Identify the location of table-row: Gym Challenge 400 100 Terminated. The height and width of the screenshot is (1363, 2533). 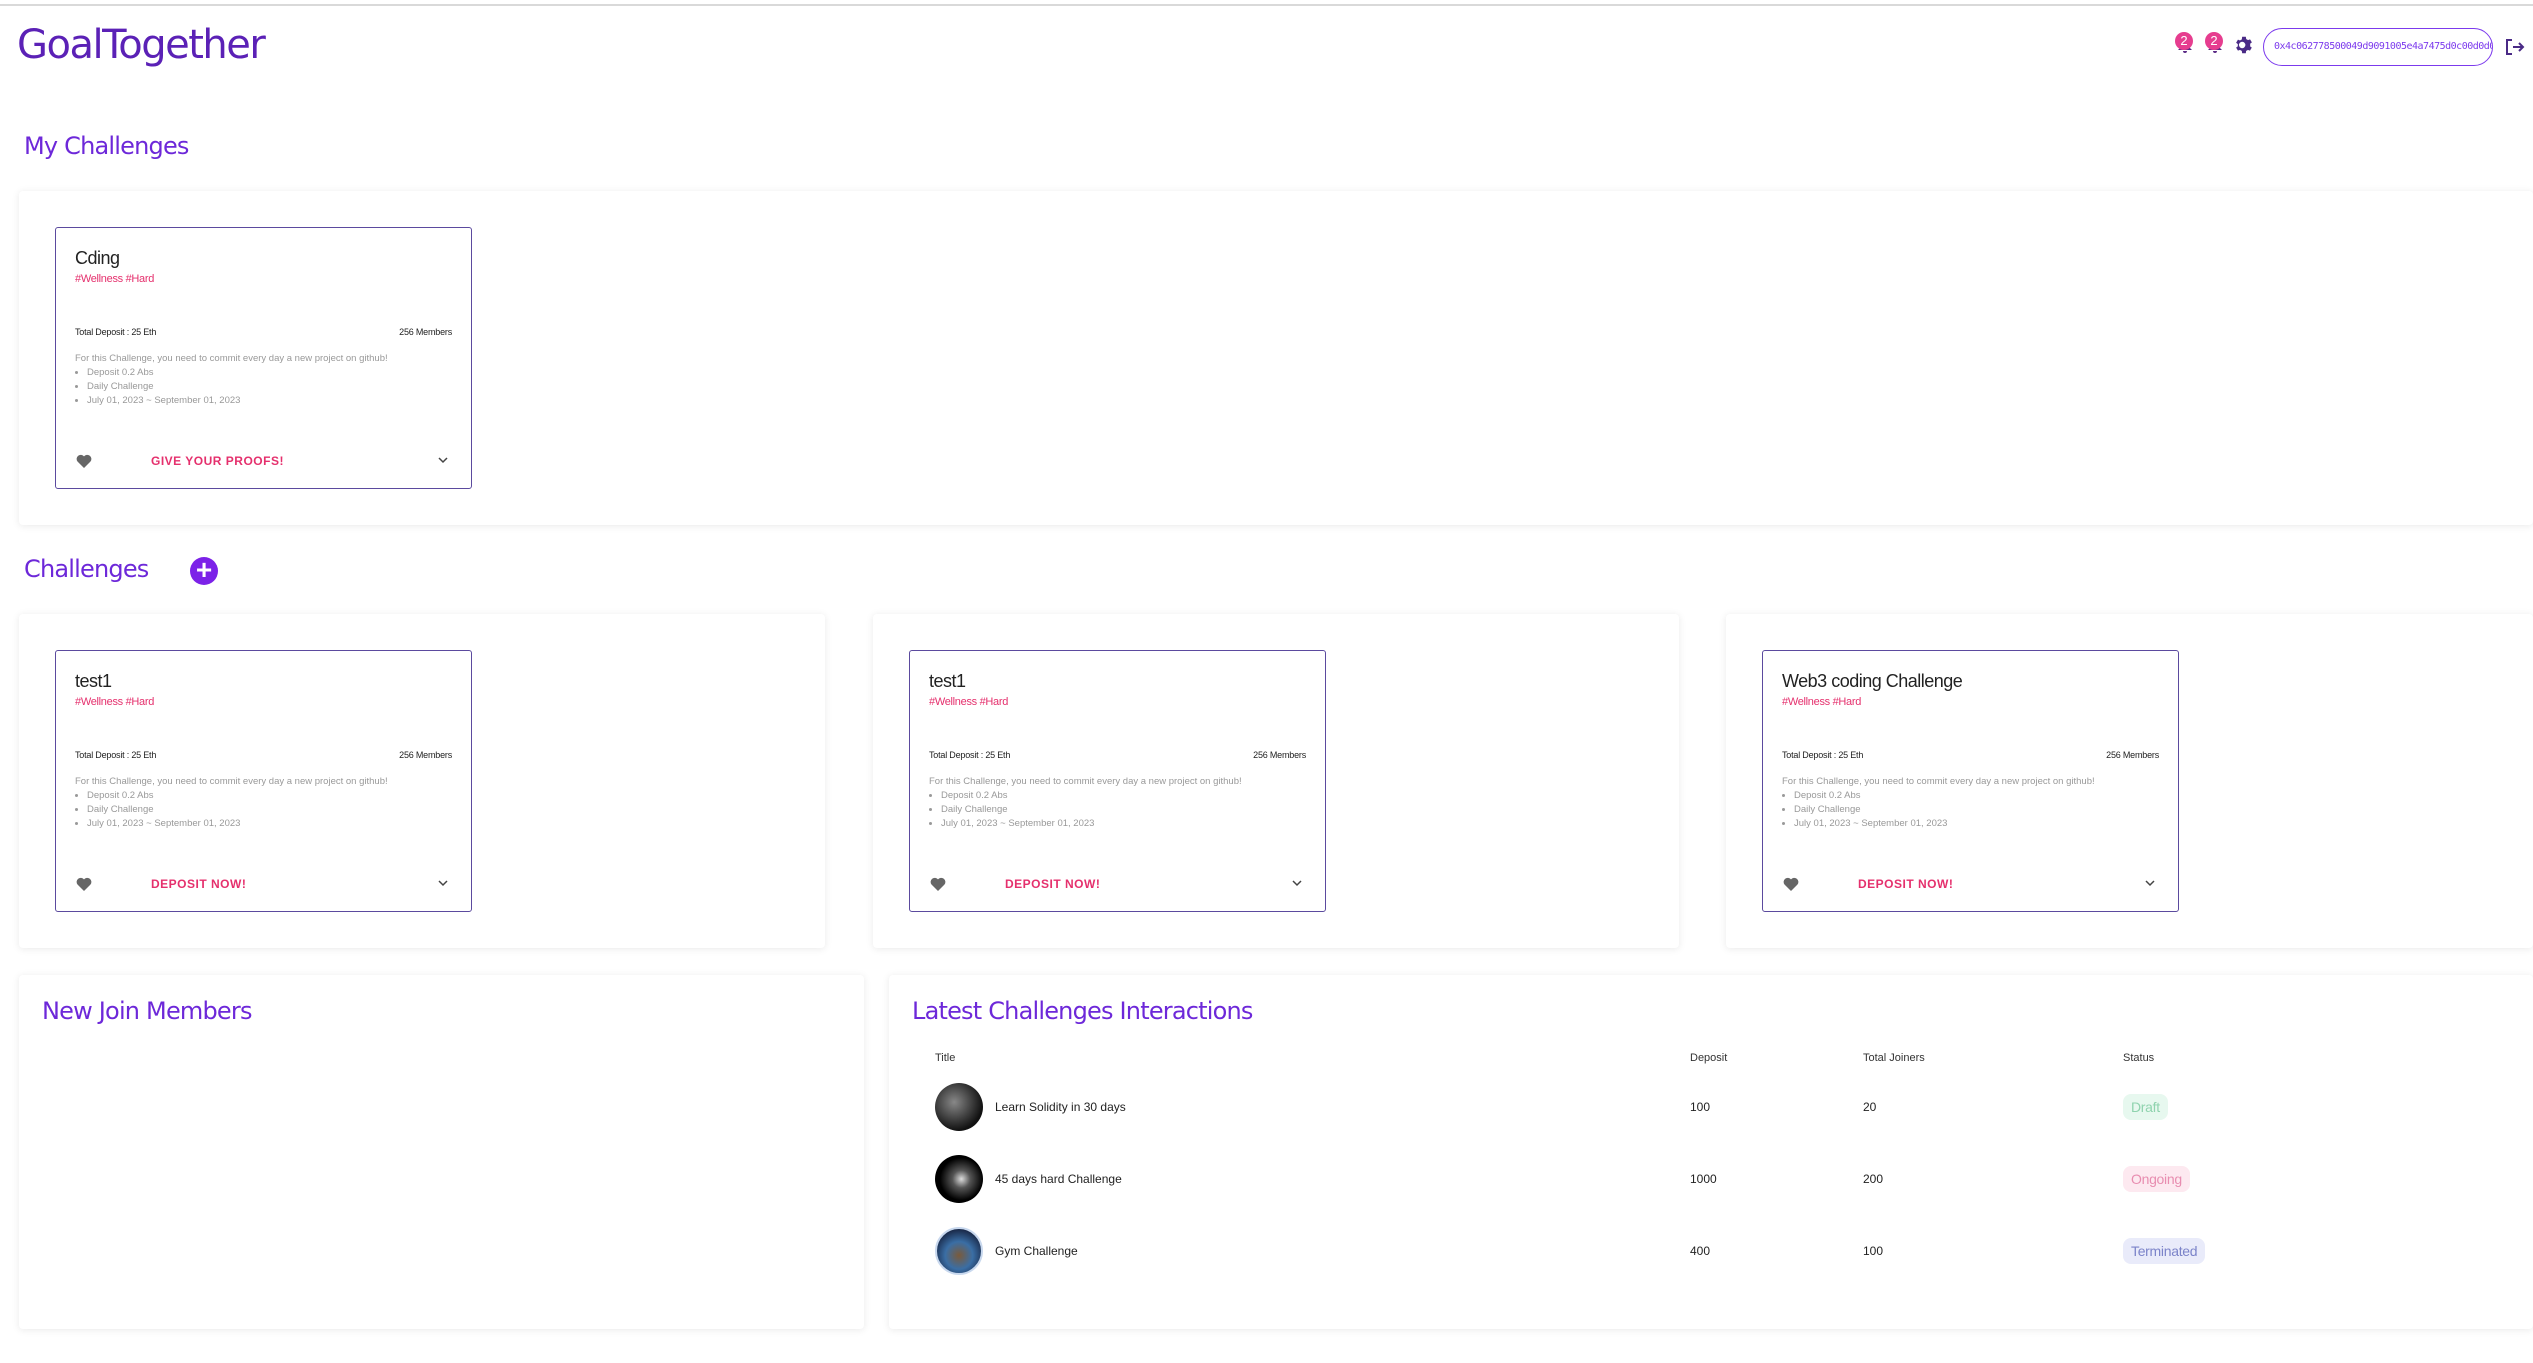
(1629, 1251).